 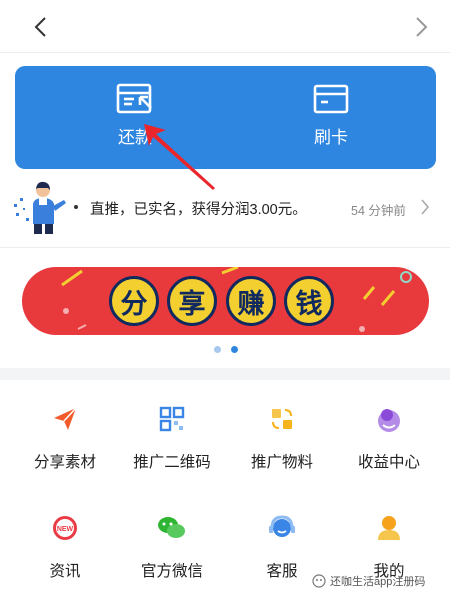 What do you see at coordinates (64, 462) in the screenshot?
I see `grid-label: 分享素材` at bounding box center [64, 462].